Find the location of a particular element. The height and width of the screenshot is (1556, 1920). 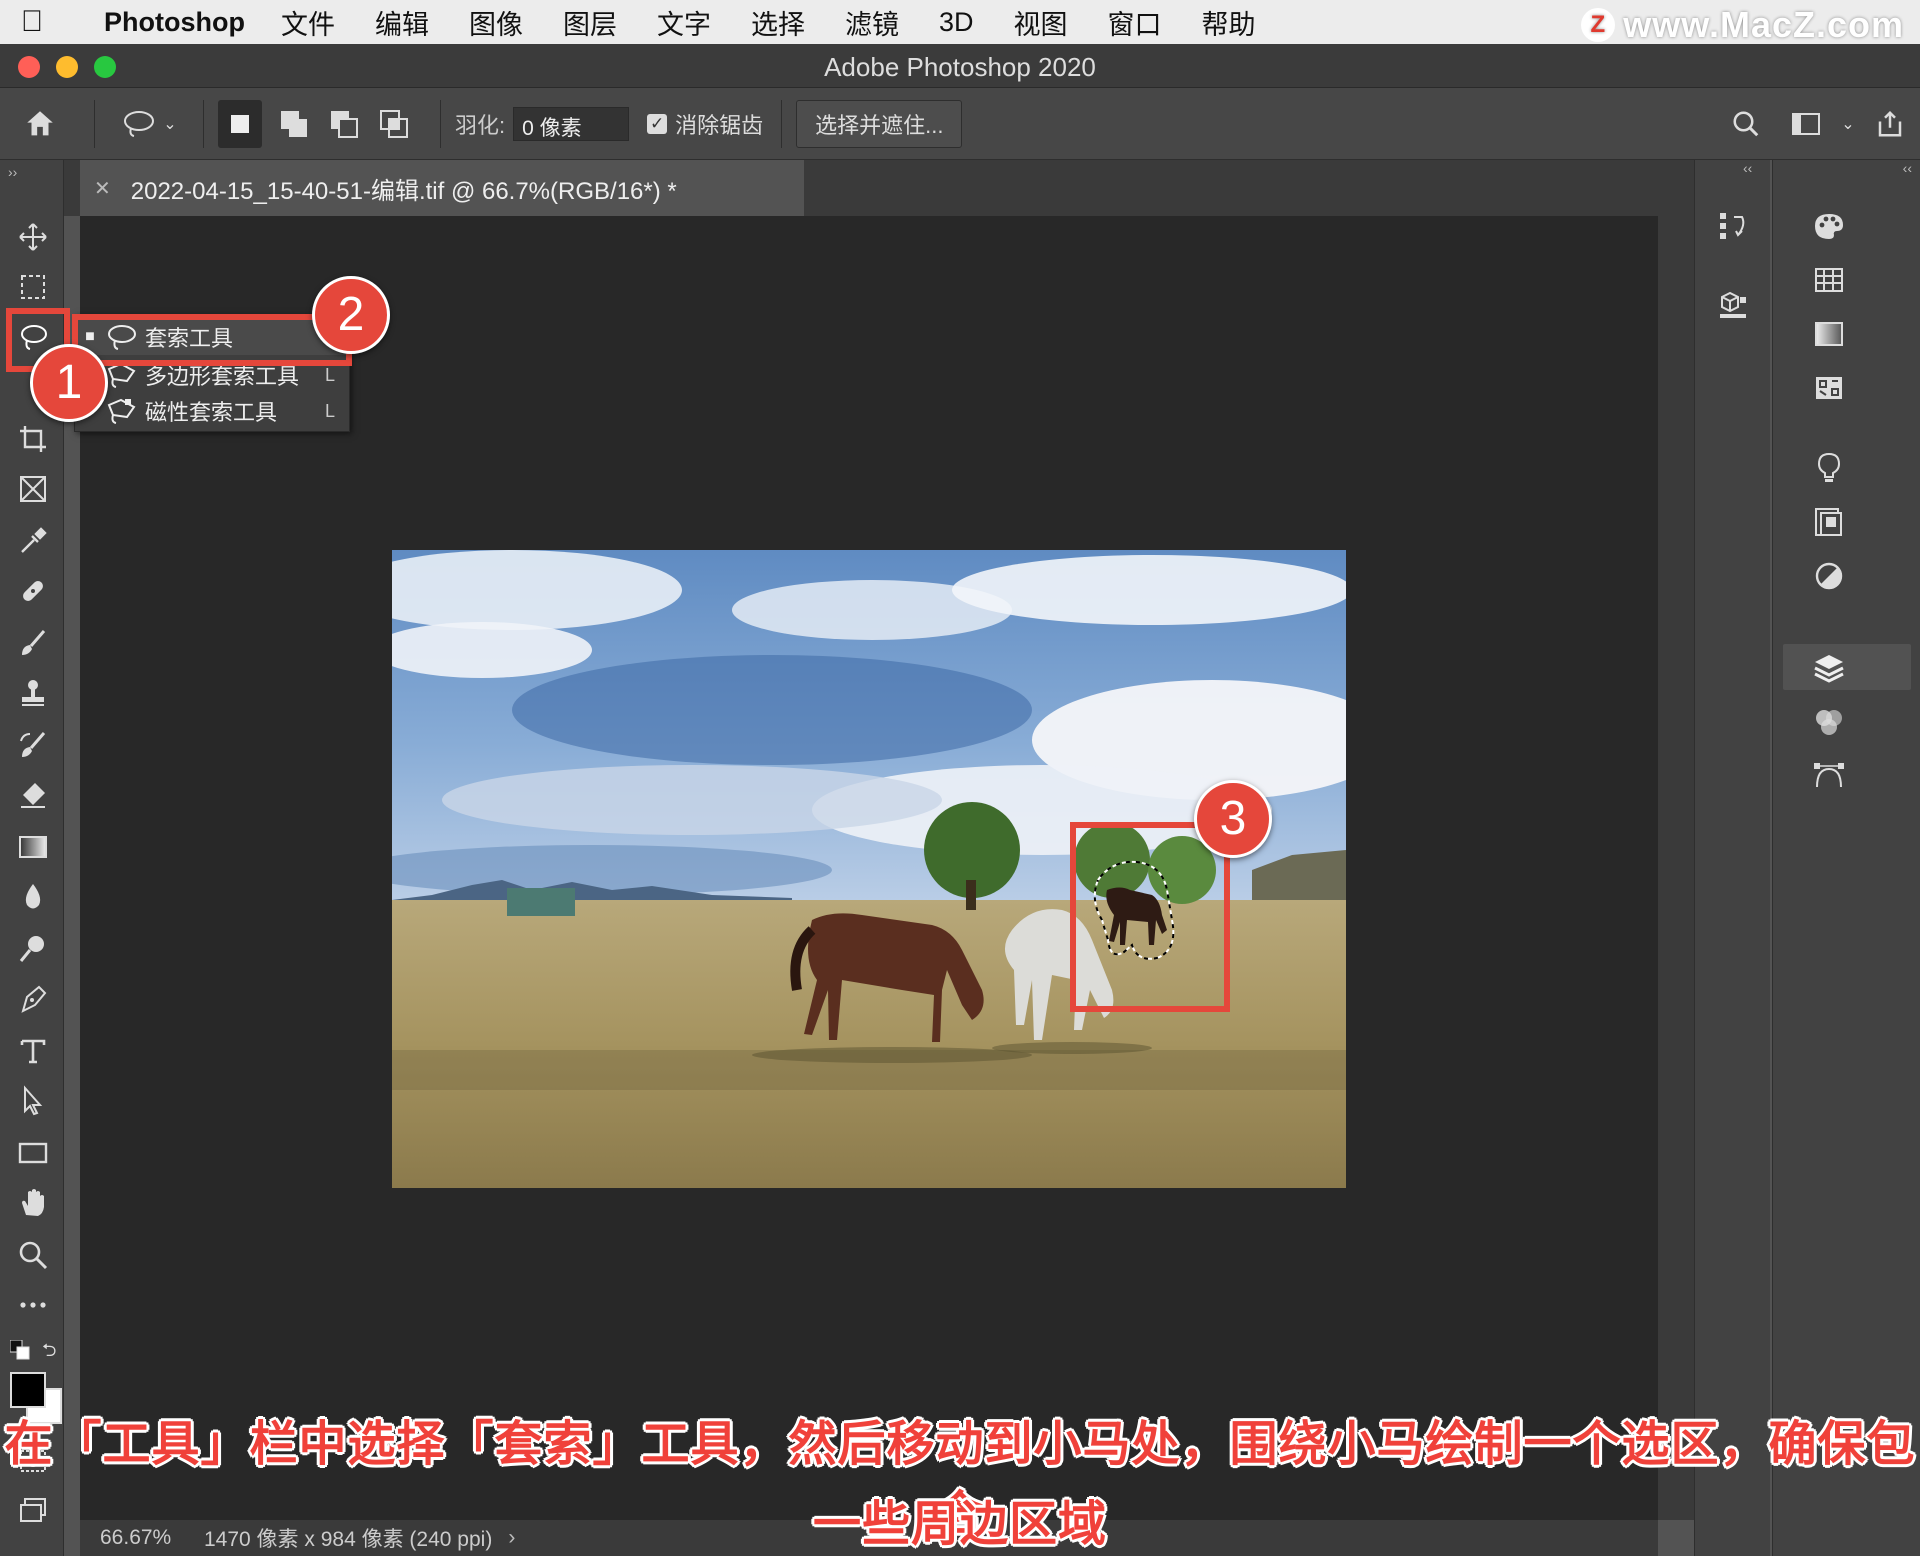

frame-tool-icon is located at coordinates (33, 489).